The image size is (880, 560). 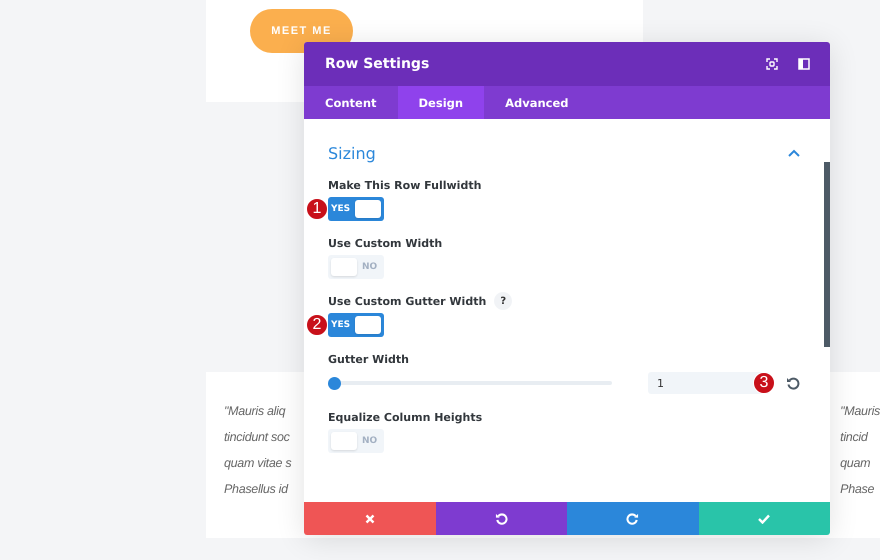 What do you see at coordinates (352, 153) in the screenshot?
I see `section-title: Sizing` at bounding box center [352, 153].